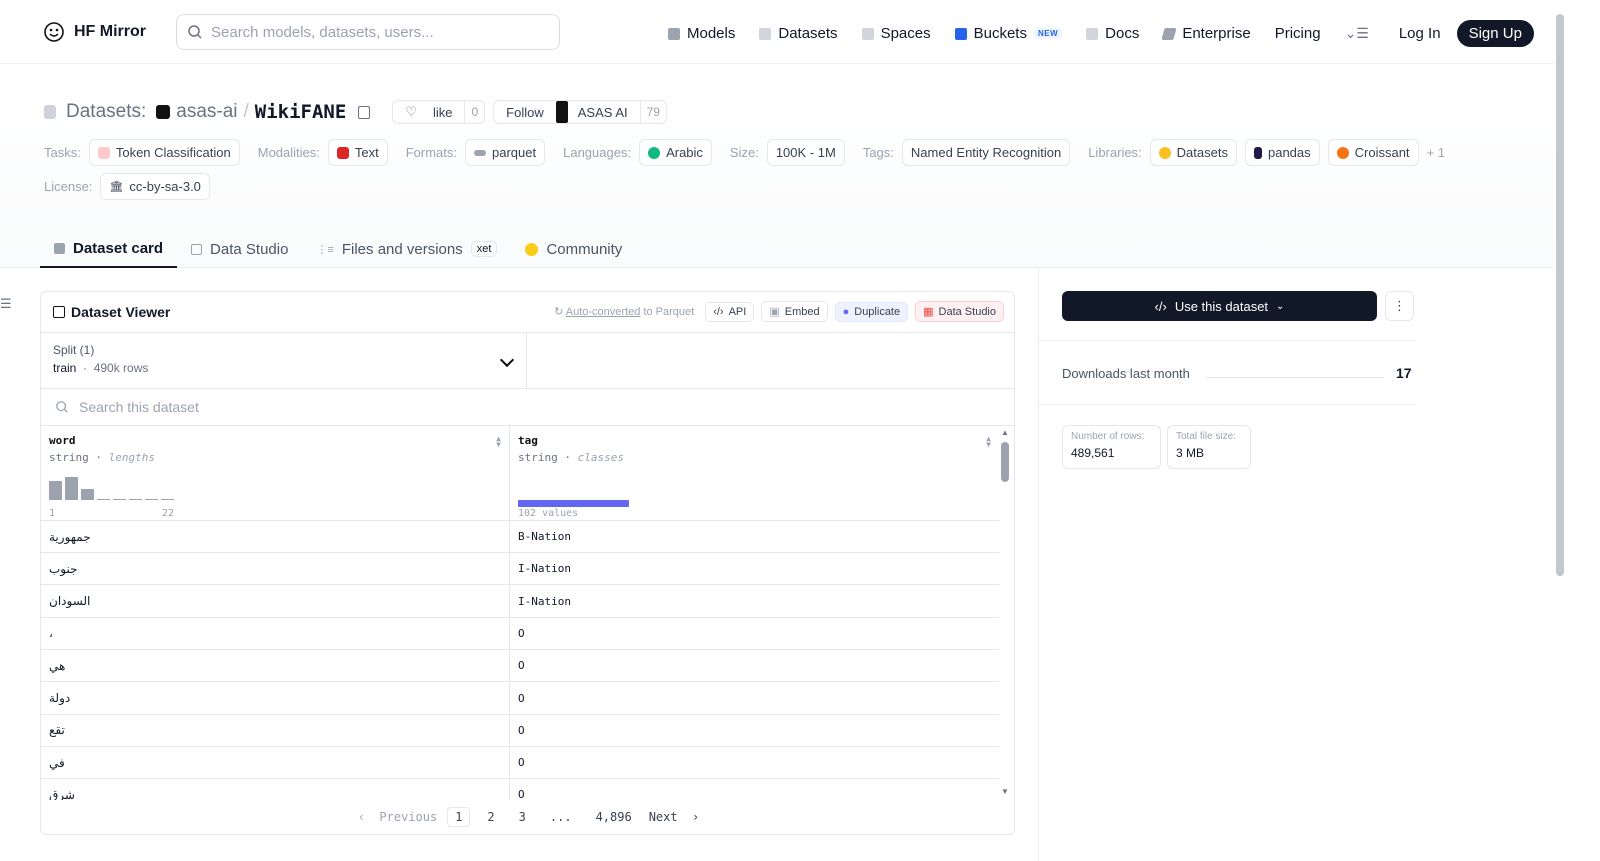  Describe the element at coordinates (1112, 34) in the screenshot. I see `nav-docs: Docs` at that location.